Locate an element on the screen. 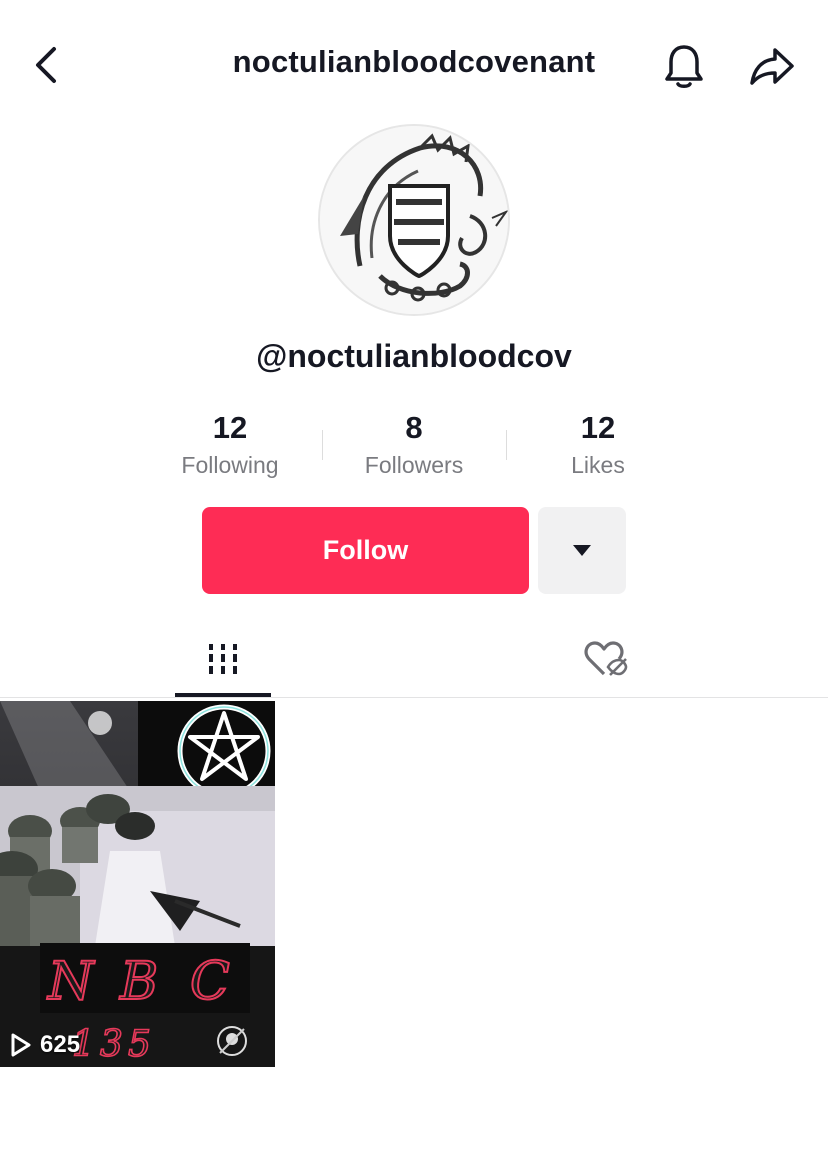 This screenshot has height=1161, width=828. tab-videos is located at coordinates (223, 658).